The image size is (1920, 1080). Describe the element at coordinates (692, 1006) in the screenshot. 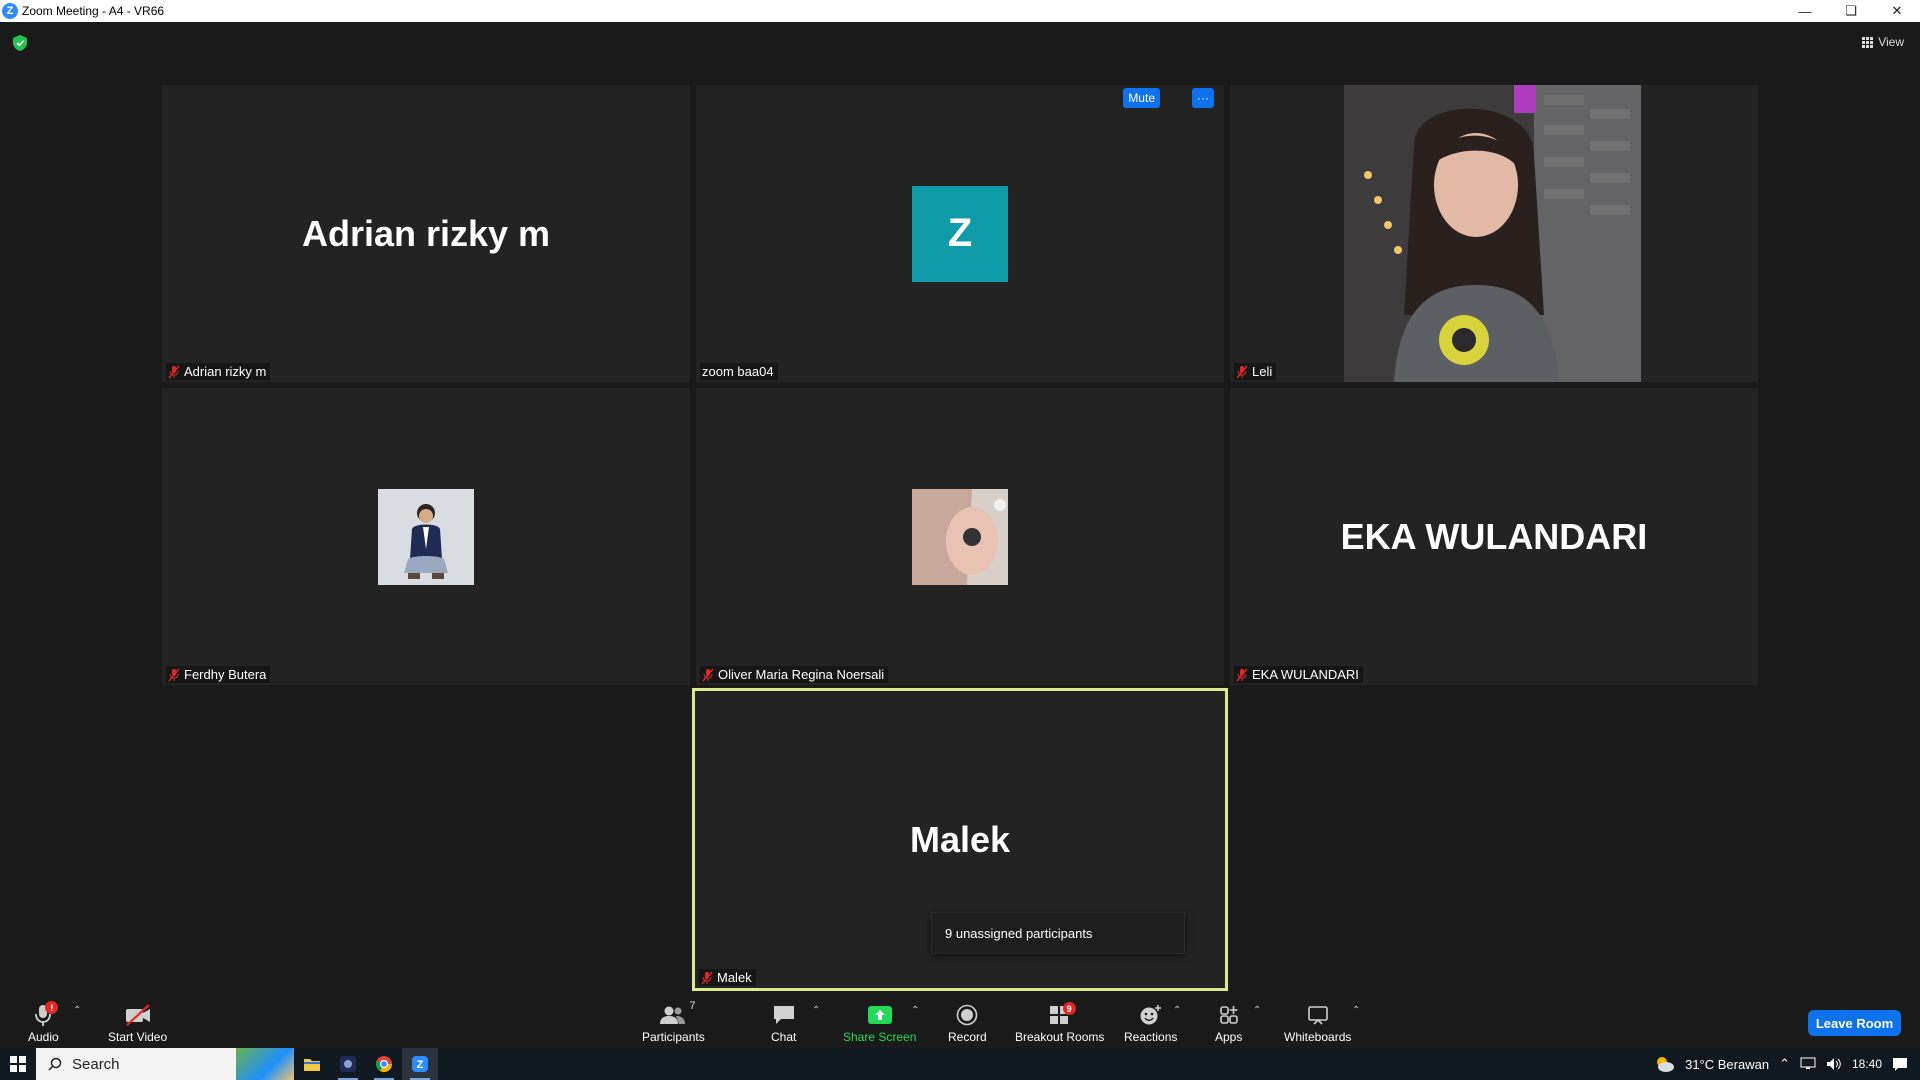

I see `participants-count: 7` at that location.